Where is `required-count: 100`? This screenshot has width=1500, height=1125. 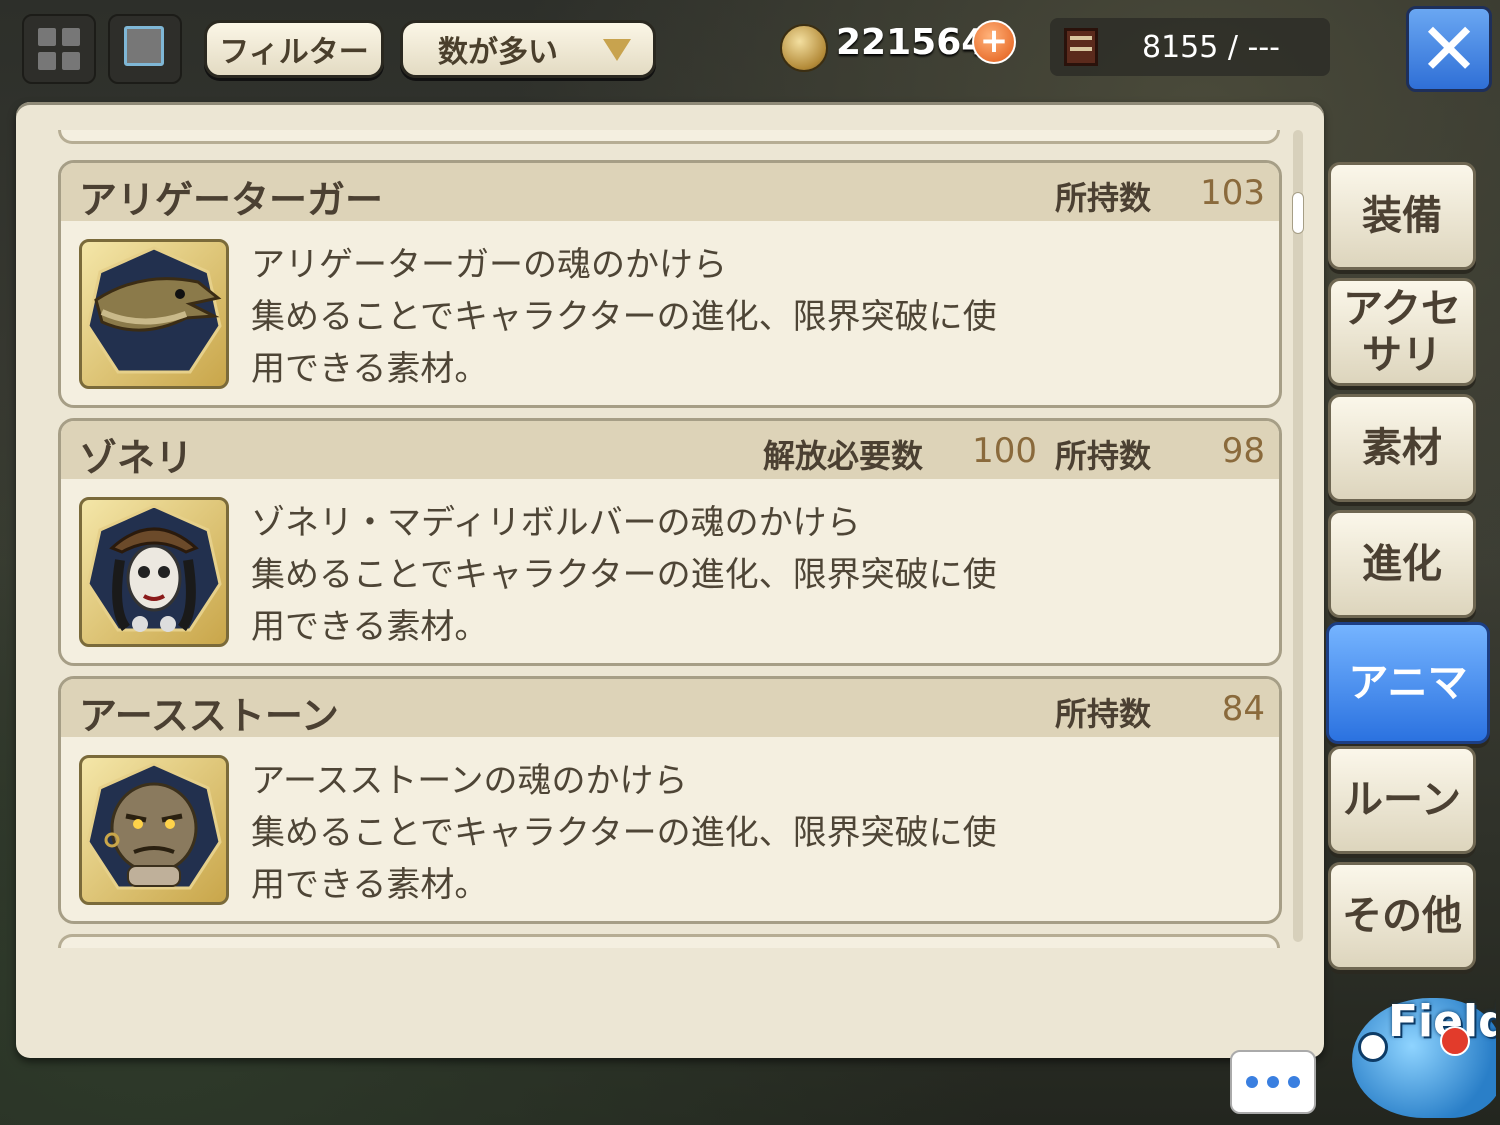 required-count: 100 is located at coordinates (1004, 451).